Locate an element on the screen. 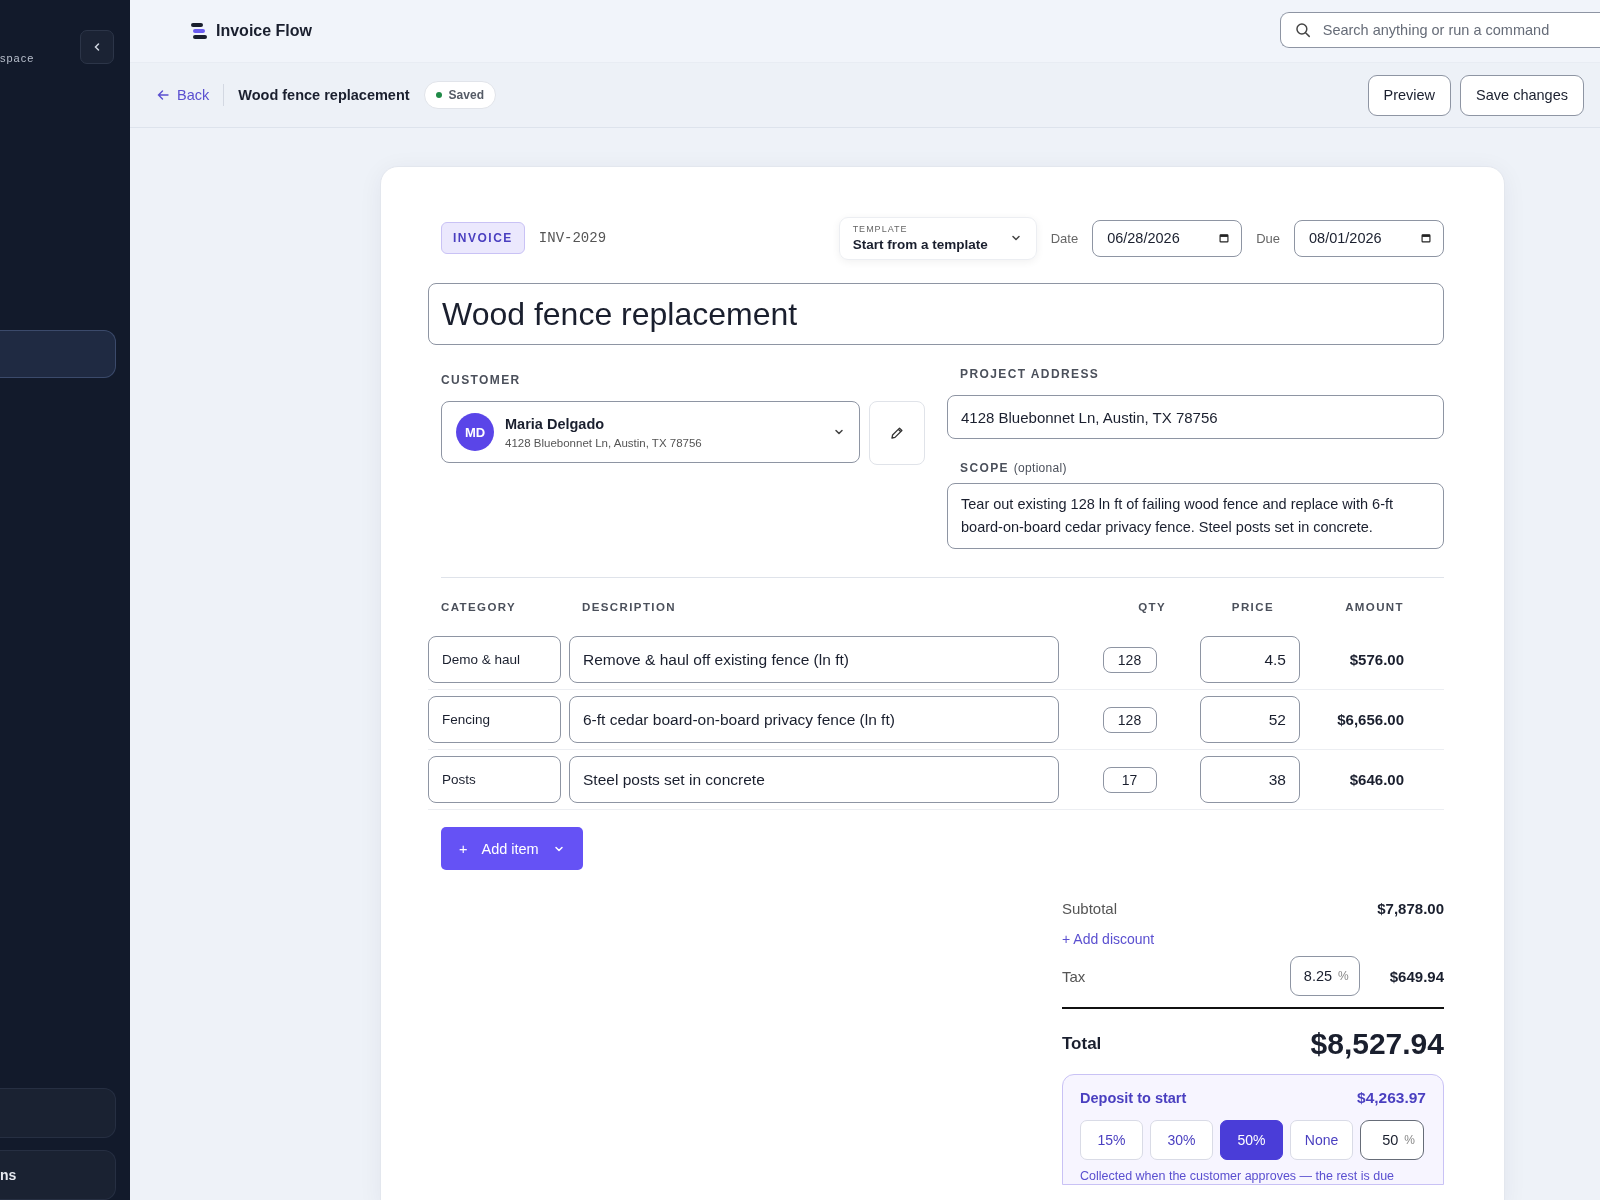 Image resolution: width=1600 pixels, height=1200 pixels. deposit-title: Deposit to start is located at coordinates (1133, 1098).